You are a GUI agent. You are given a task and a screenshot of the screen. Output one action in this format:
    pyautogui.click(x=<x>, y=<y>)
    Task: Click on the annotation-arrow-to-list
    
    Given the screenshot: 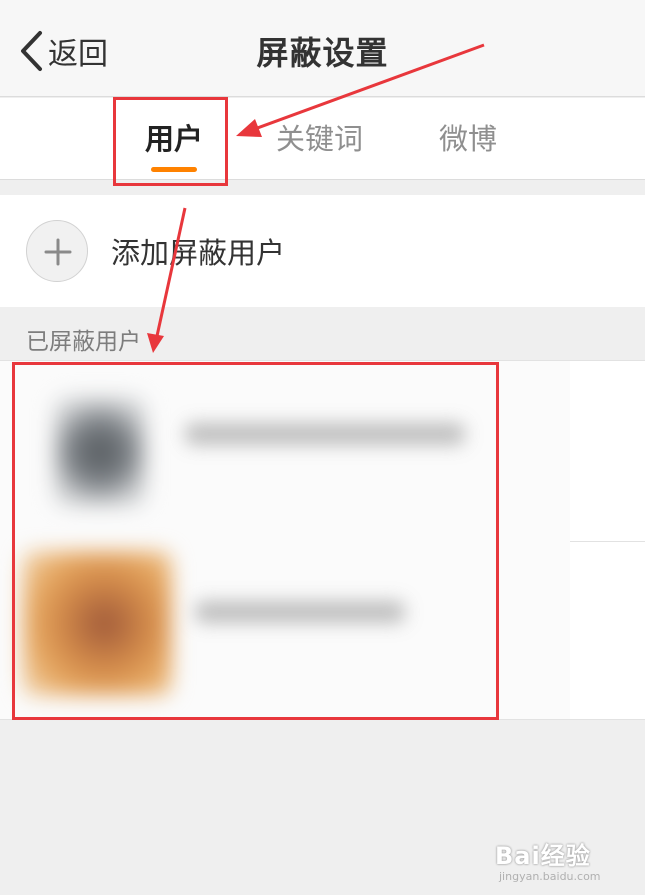 What is the action you would take?
    pyautogui.click(x=167, y=280)
    